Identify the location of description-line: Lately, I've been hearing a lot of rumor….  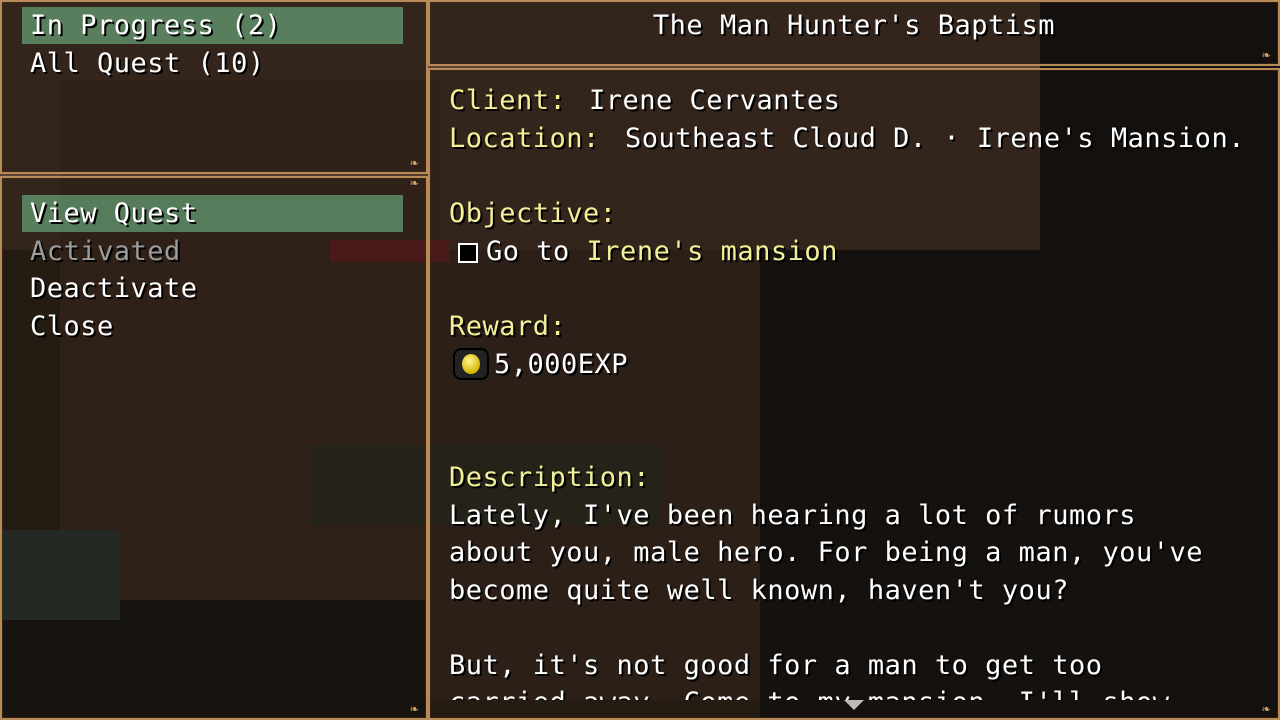
(792, 515).